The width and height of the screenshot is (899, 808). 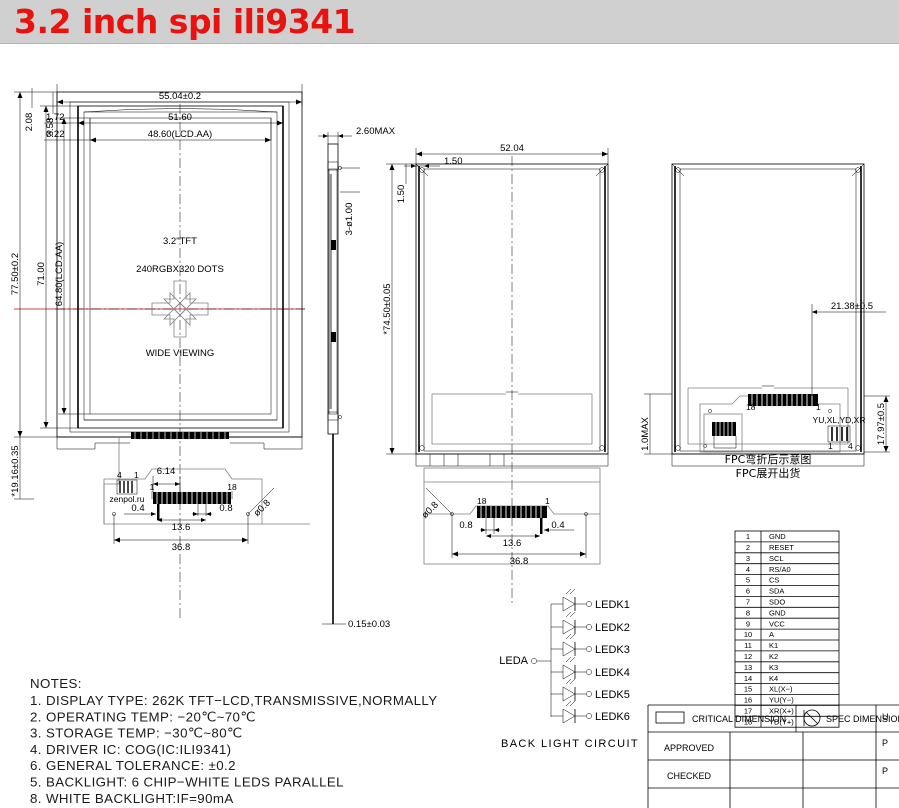 What do you see at coordinates (748, 678) in the screenshot?
I see `pin-number: 14` at bounding box center [748, 678].